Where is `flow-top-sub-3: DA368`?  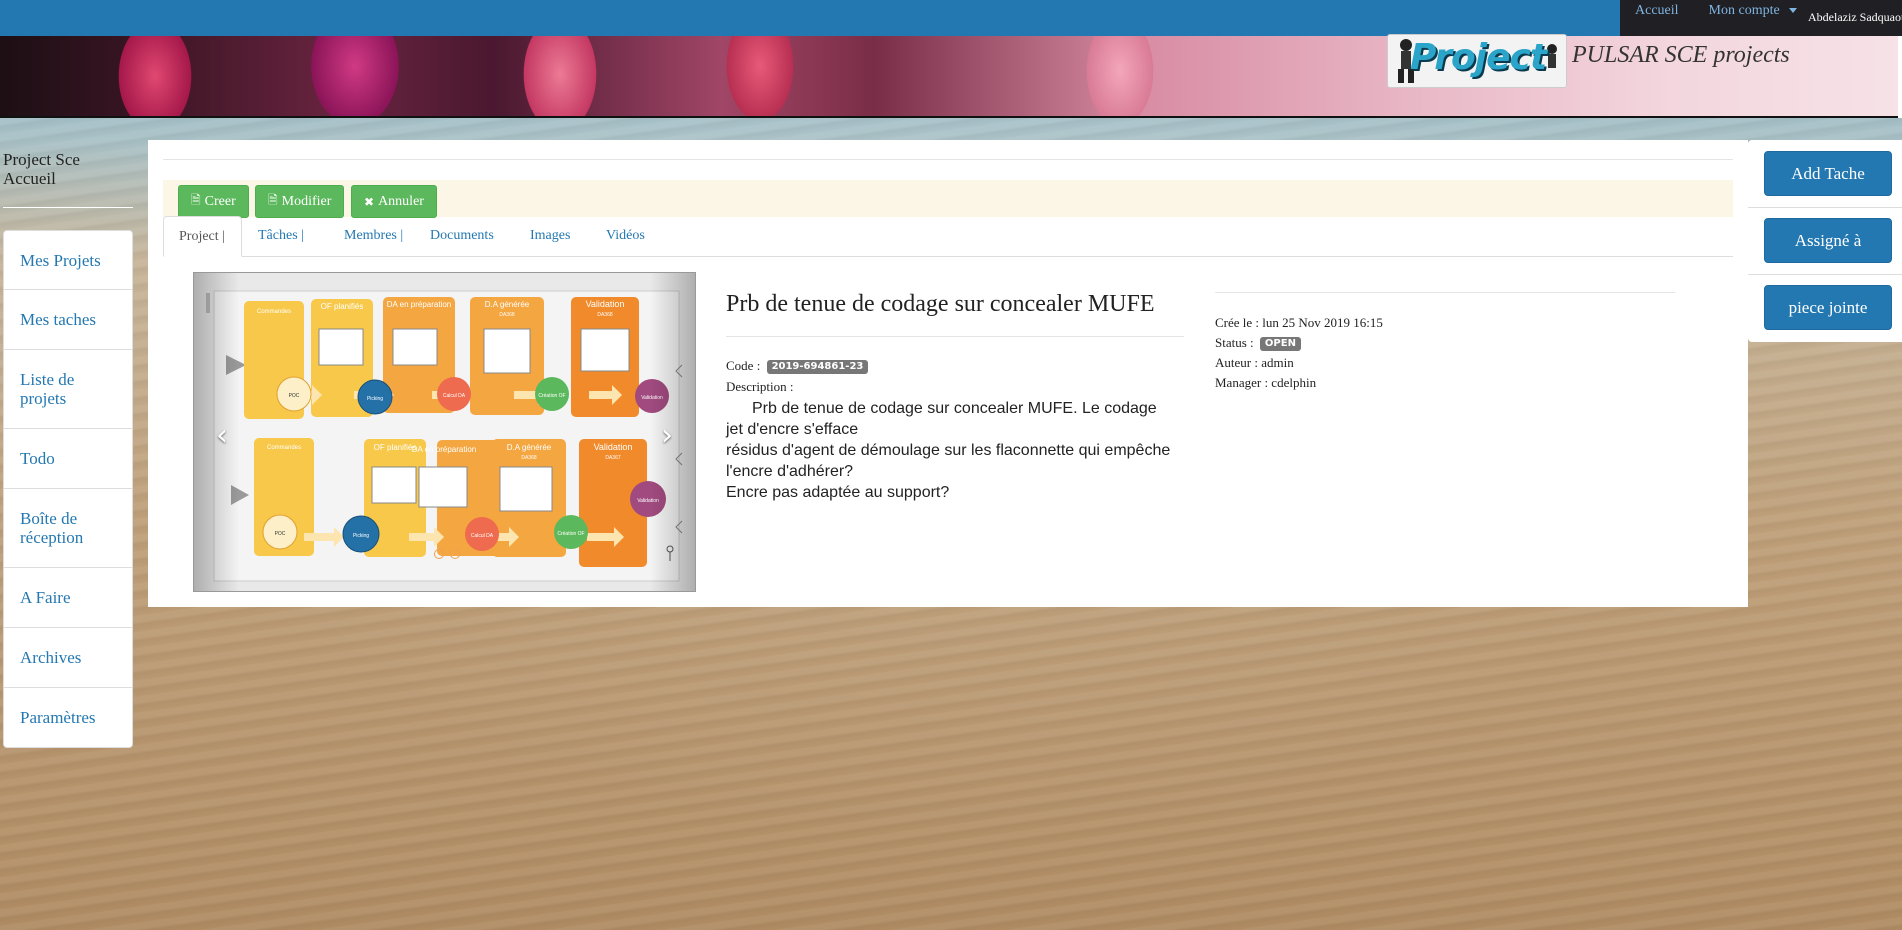 flow-top-sub-3: DA368 is located at coordinates (507, 315).